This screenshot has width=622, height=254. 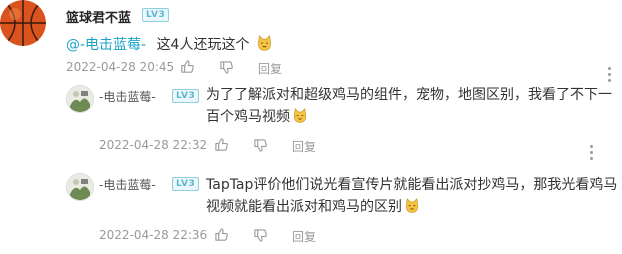 I want to click on reply-body: 为了了解派对和超级鸡马的组件，宠物，地图区别，我看了不下一百个鸡马视频, so click(x=409, y=106).